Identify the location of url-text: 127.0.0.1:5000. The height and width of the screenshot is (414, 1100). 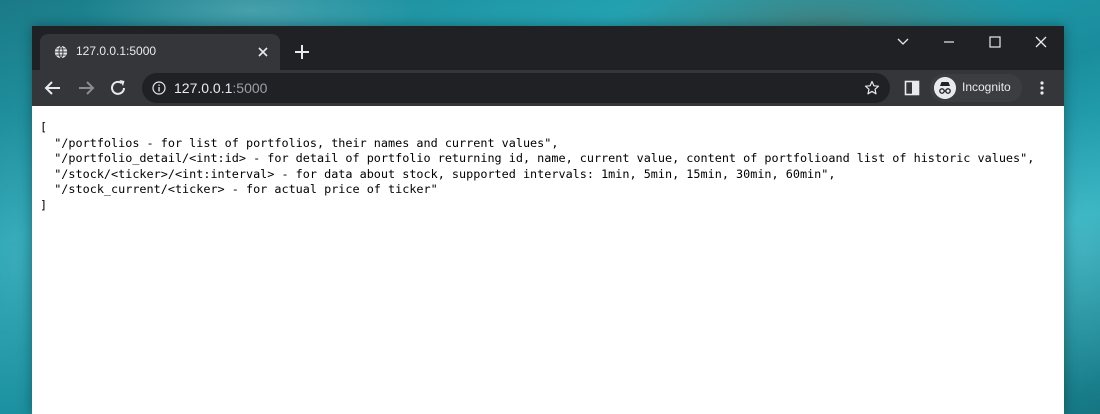
(220, 88).